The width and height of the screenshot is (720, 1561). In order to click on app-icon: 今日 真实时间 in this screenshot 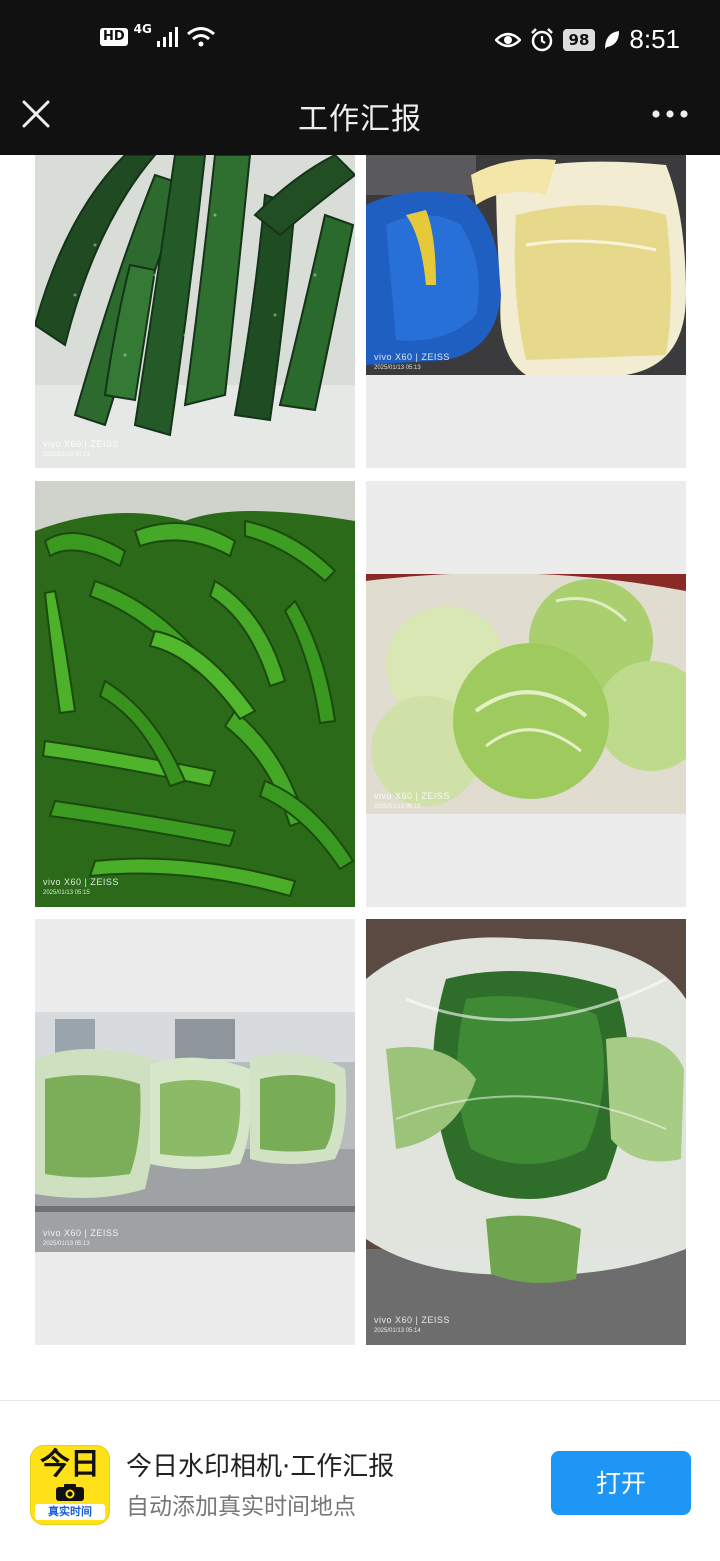, I will do `click(70, 1485)`.